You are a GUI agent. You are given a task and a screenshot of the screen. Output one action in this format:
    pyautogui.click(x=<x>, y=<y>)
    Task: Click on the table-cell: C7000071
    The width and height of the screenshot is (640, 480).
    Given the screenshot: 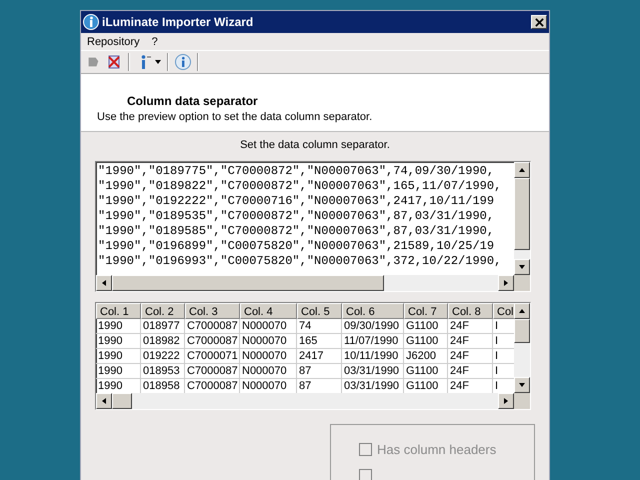 What is the action you would take?
    pyautogui.click(x=212, y=356)
    